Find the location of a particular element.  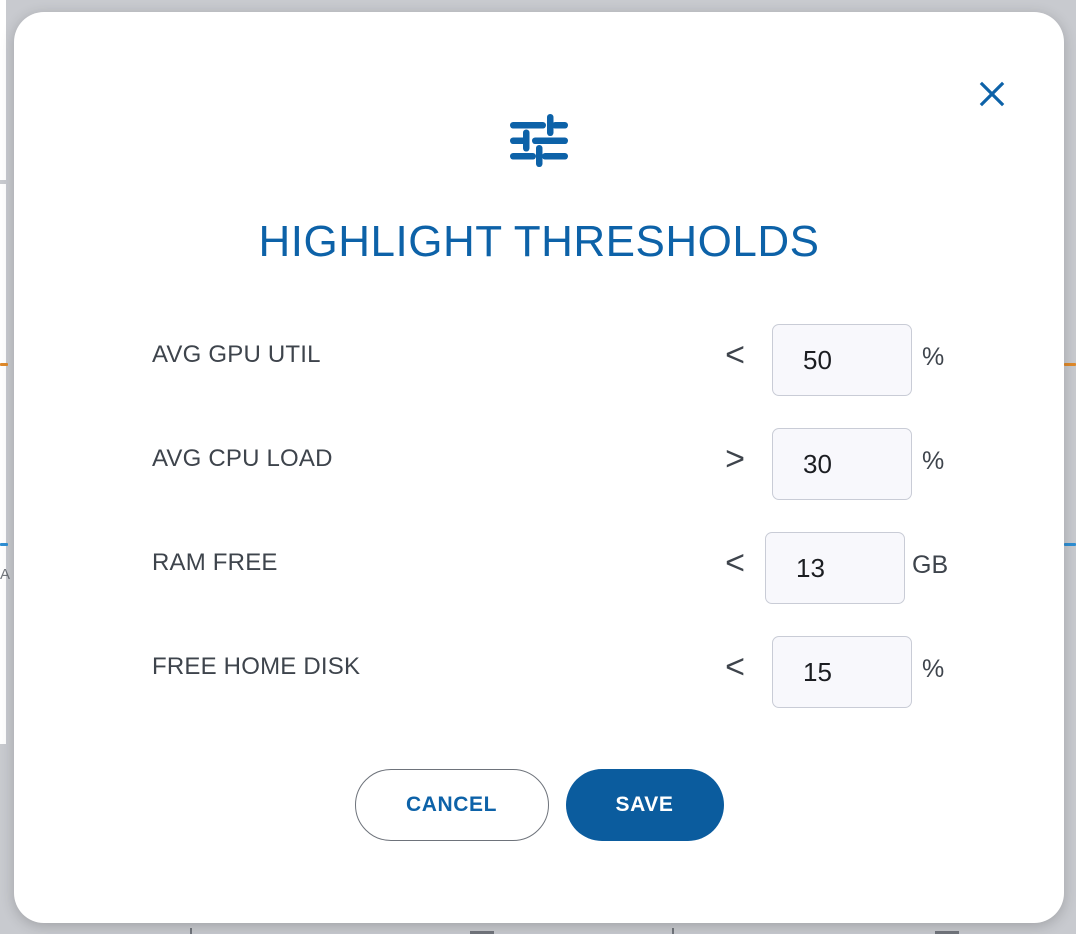

threshold-label: FREE HOME DISK is located at coordinates (256, 666).